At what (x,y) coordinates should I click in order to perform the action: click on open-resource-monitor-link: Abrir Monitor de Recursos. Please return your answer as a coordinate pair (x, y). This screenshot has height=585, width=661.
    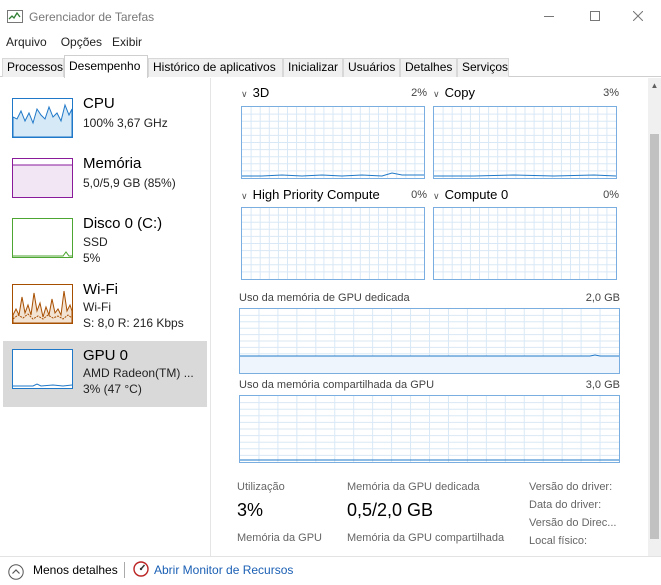
    Looking at the image, I should click on (223, 570).